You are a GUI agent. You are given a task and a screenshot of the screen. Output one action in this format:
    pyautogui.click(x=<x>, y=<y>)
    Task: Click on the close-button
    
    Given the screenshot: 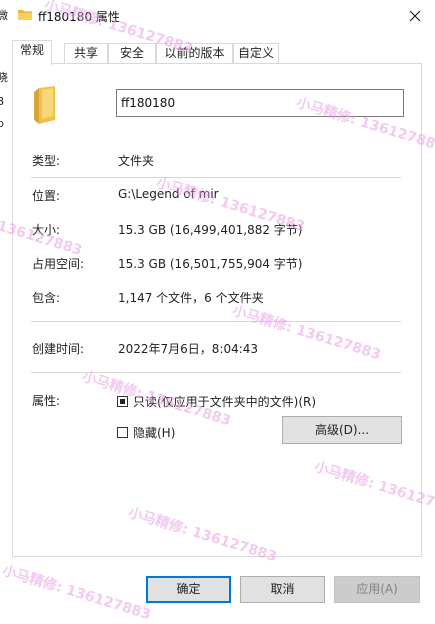 What is the action you would take?
    pyautogui.click(x=415, y=16)
    